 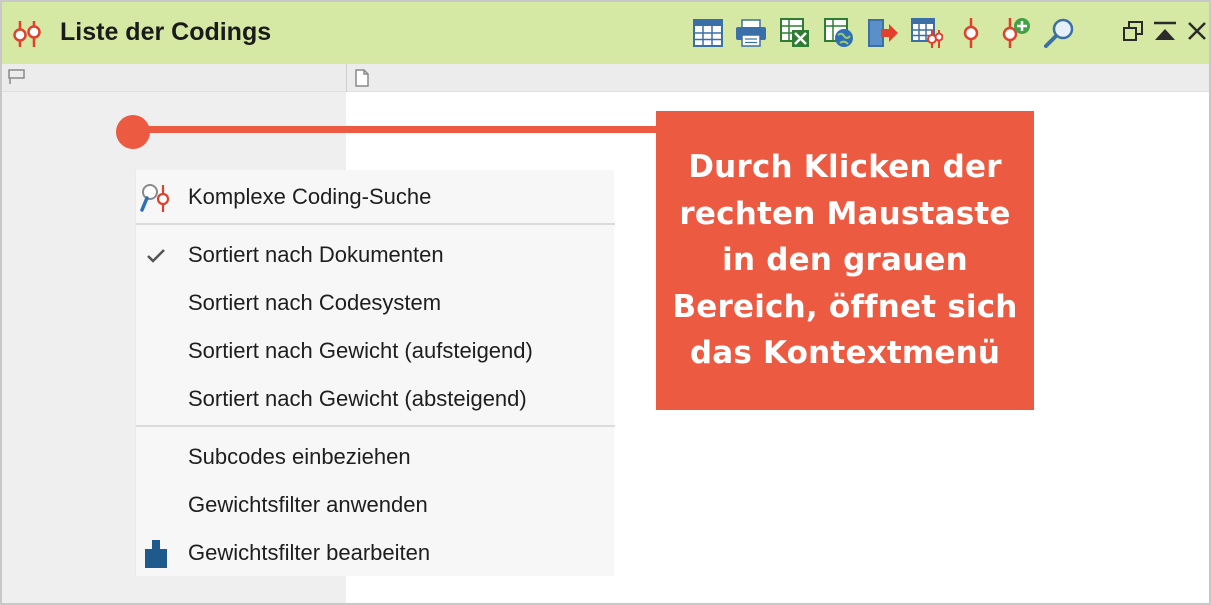 I want to click on menu-item-complex-coding-search: Komplexe Coding-Suche, so click(x=375, y=196).